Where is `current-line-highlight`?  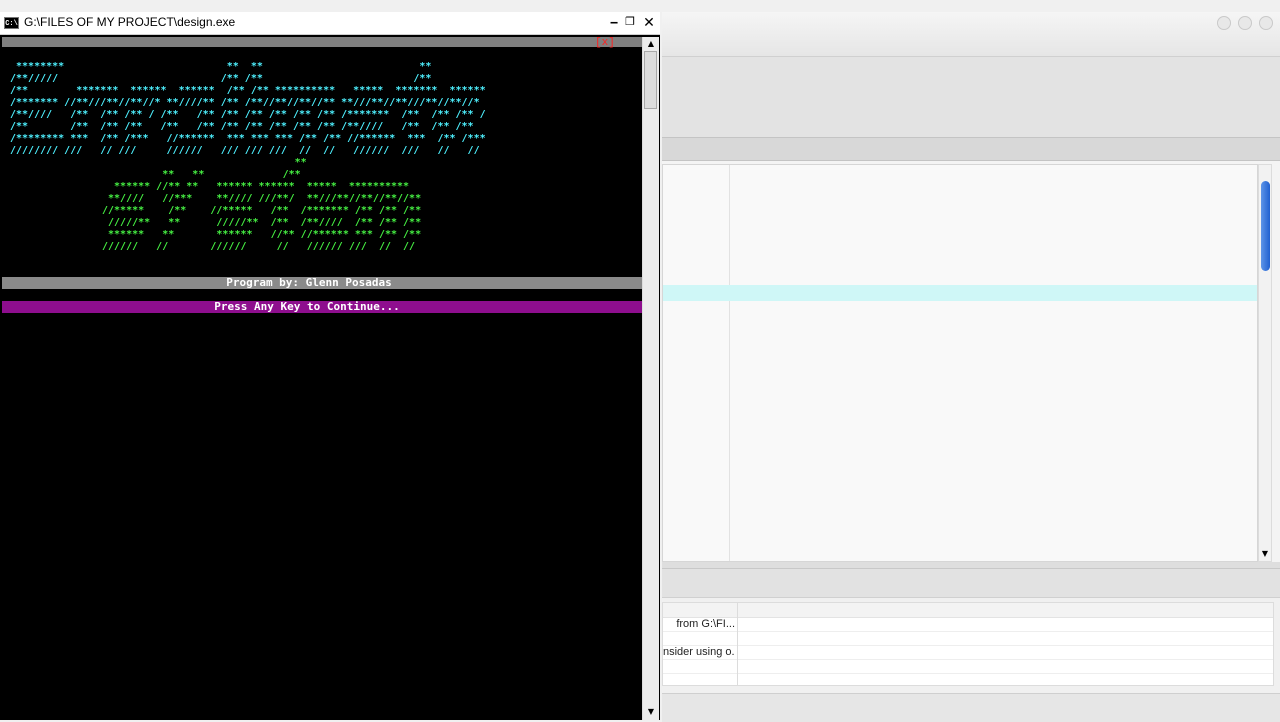 current-line-highlight is located at coordinates (960, 293).